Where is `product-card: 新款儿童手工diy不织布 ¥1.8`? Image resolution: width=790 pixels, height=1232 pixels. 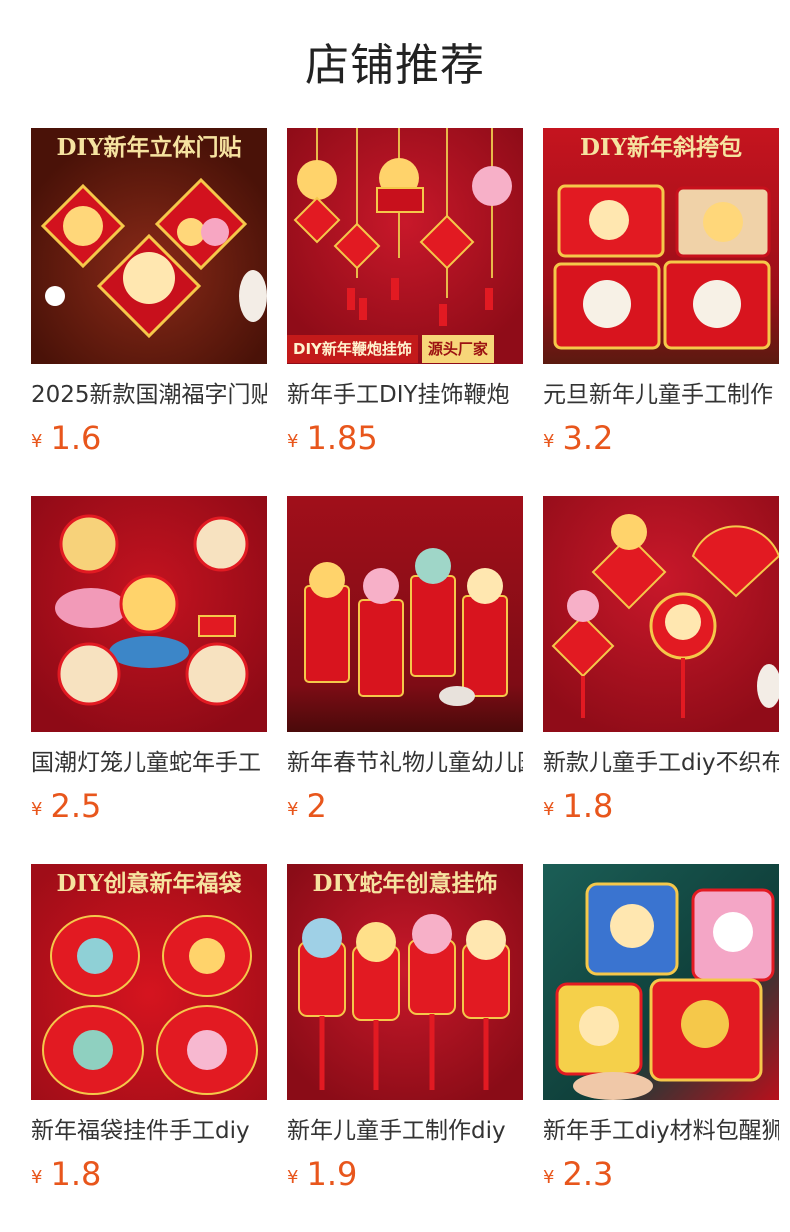
product-card: 新款儿童手工diy不织布 ¥1.8 is located at coordinates (661, 680).